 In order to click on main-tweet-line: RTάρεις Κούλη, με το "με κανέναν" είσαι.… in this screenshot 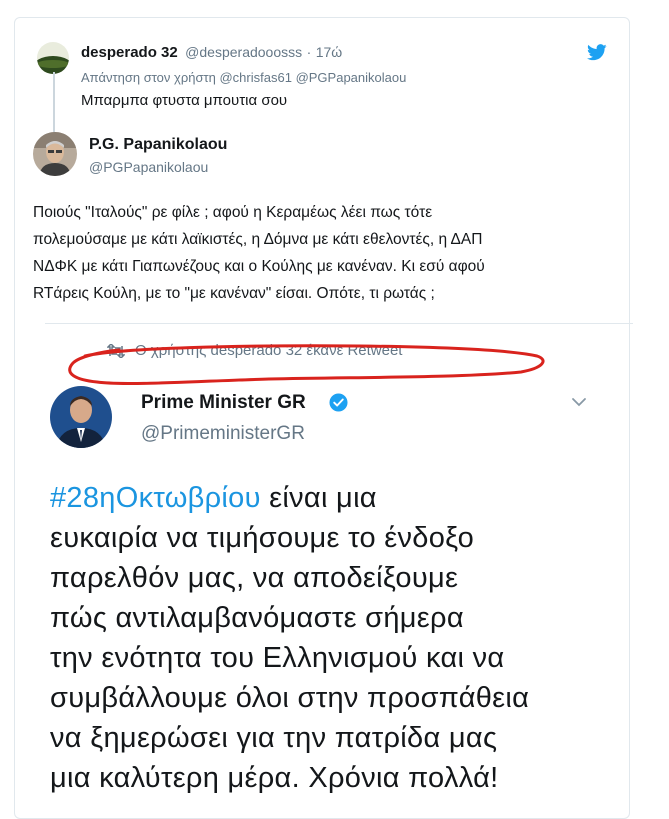, I will do `click(234, 293)`.